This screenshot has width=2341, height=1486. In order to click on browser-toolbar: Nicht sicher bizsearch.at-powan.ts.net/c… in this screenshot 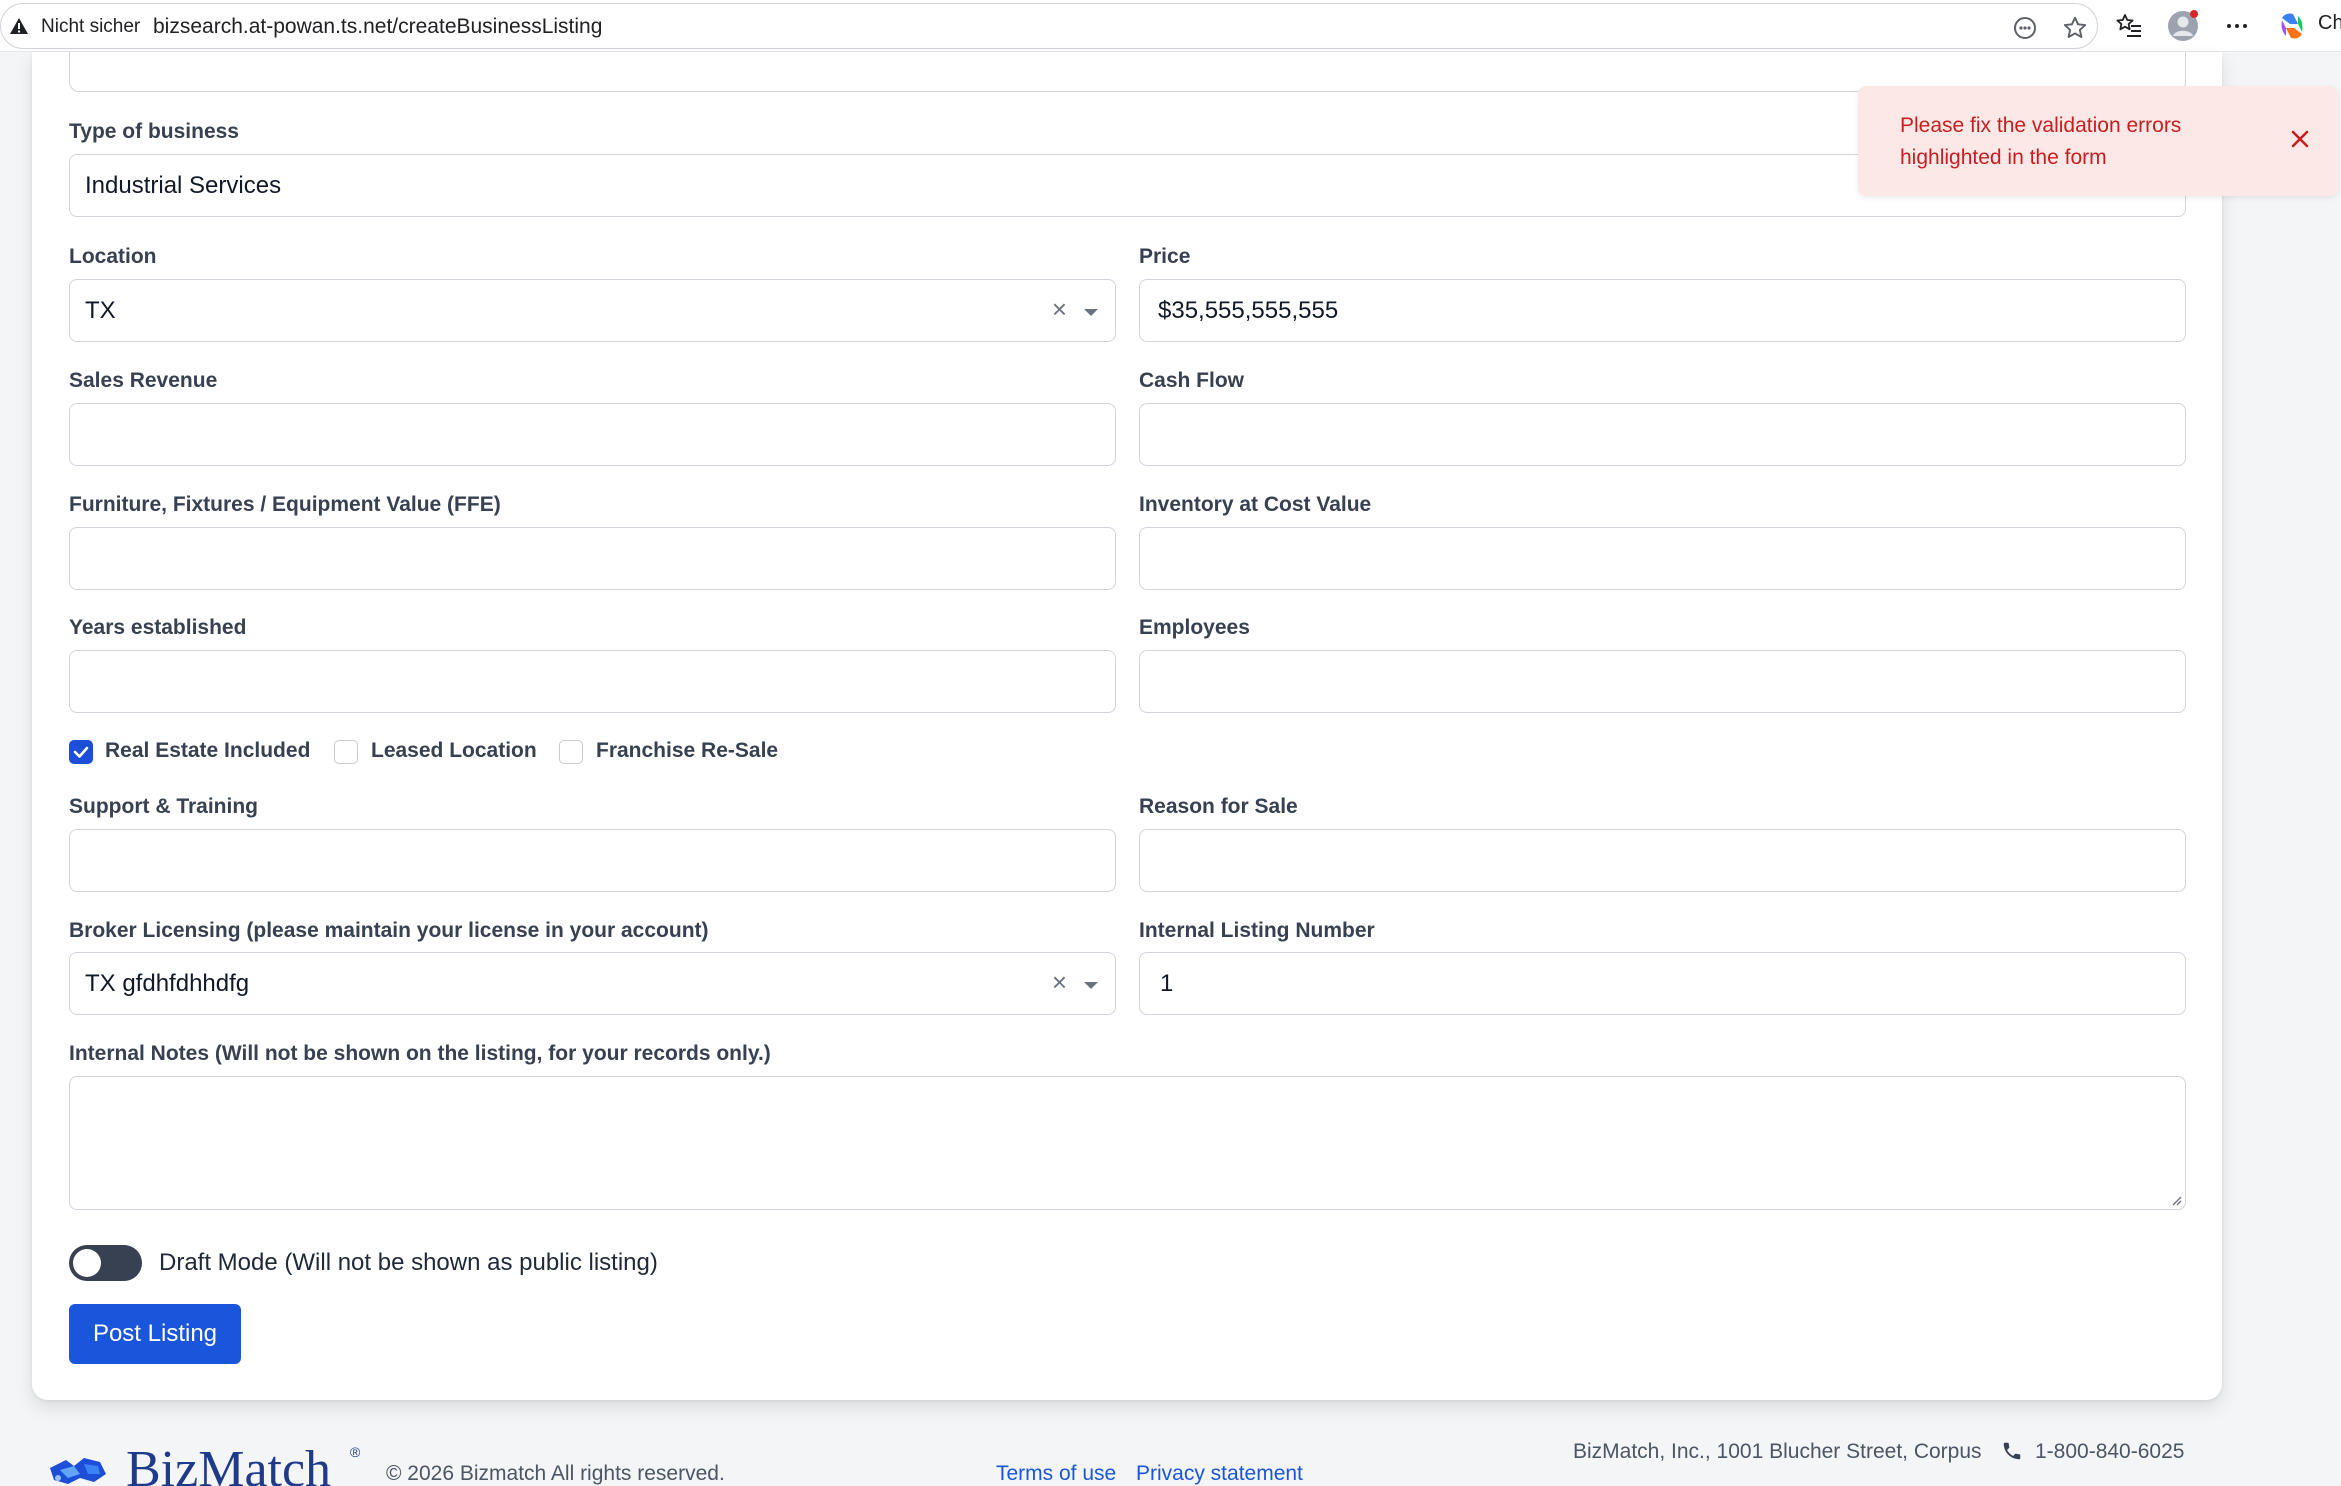, I will do `click(1170, 26)`.